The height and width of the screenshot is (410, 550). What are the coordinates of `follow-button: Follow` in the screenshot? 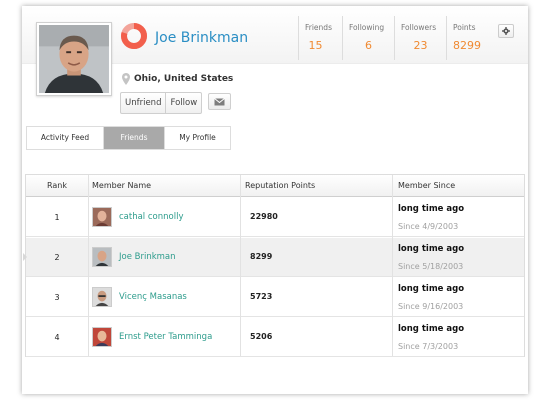 It's located at (183, 103).